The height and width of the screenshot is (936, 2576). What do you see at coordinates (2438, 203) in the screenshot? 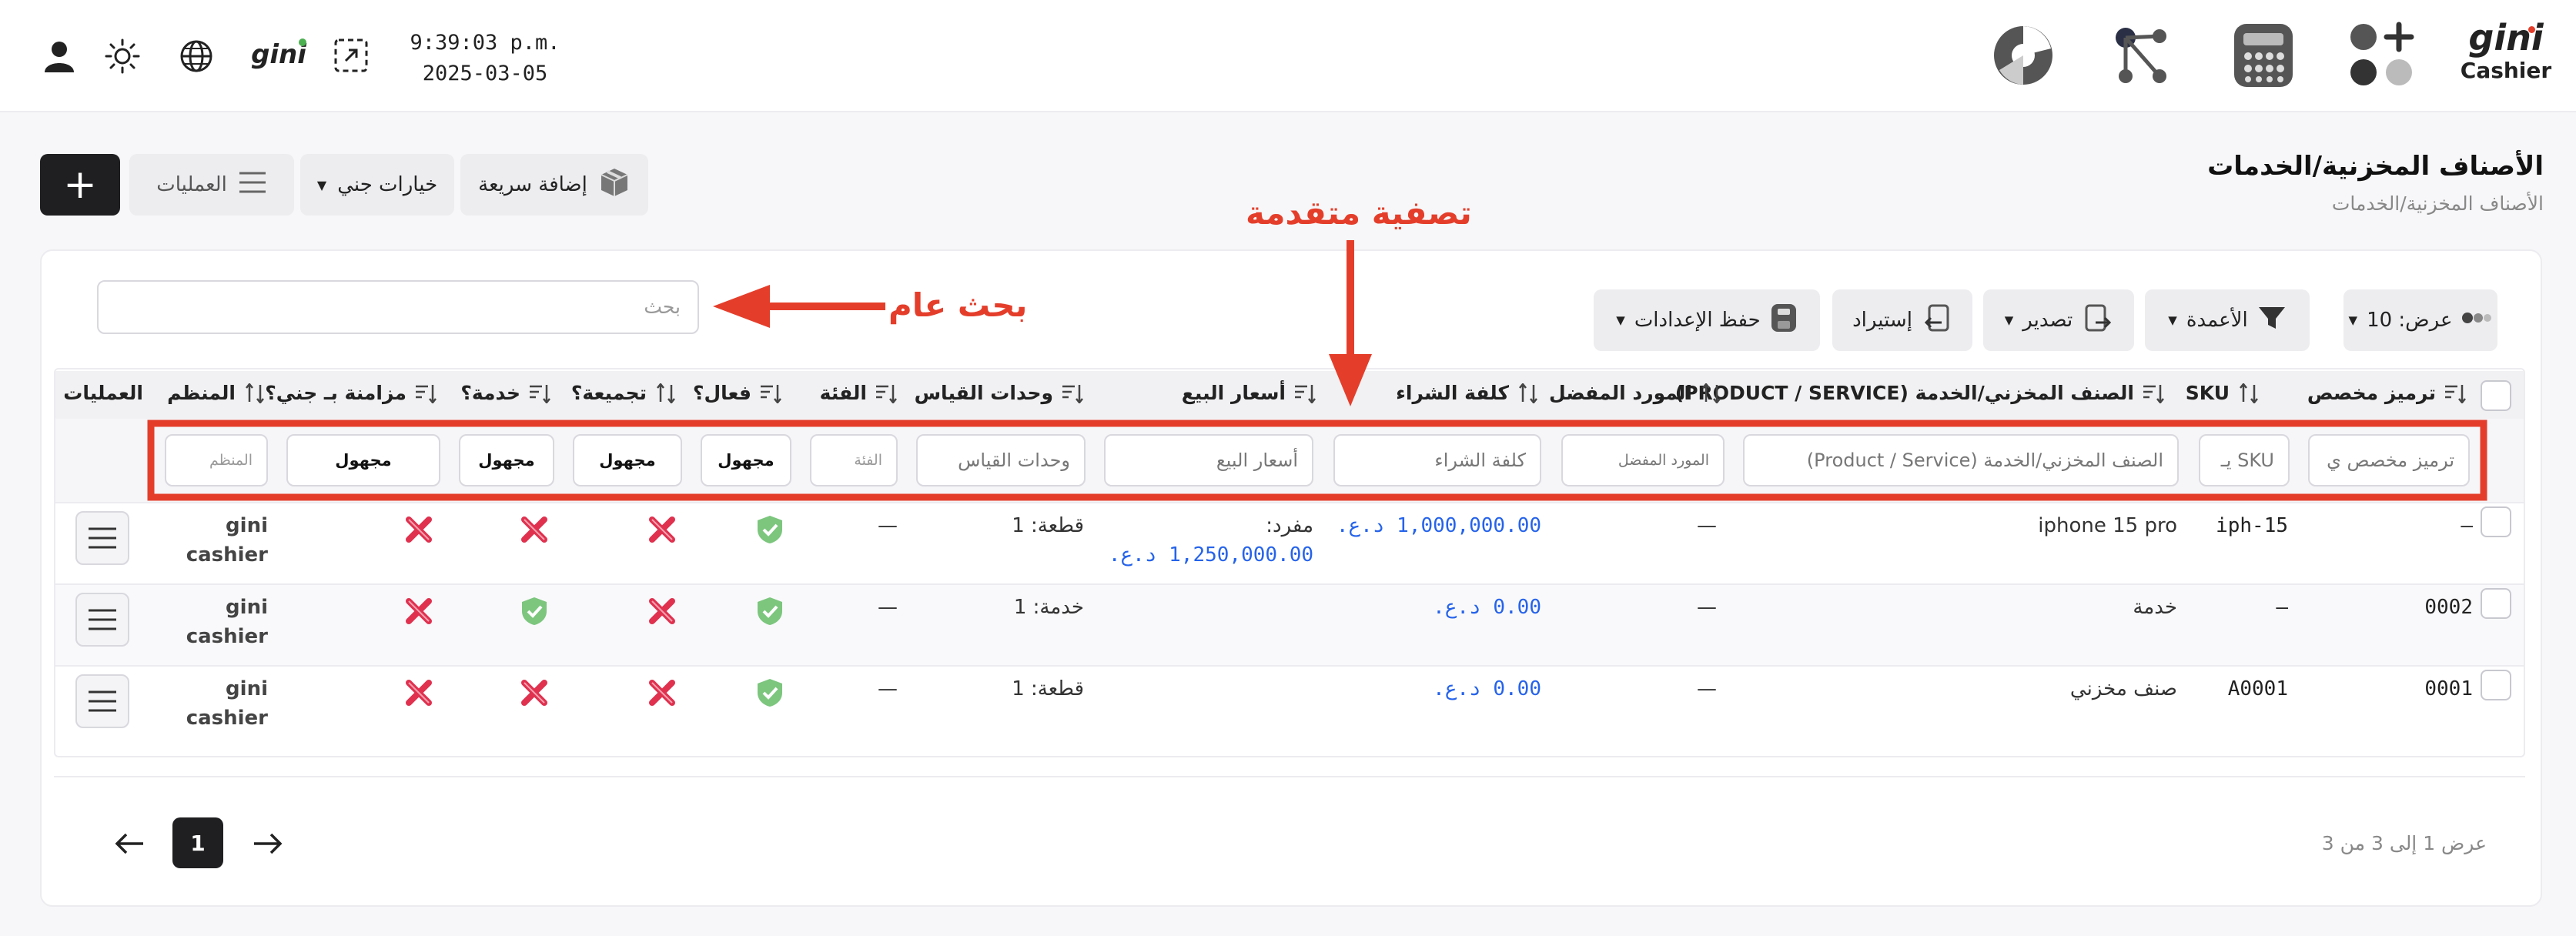
I see `breadcrumb: الأصناف المخزنية/الخدمات` at bounding box center [2438, 203].